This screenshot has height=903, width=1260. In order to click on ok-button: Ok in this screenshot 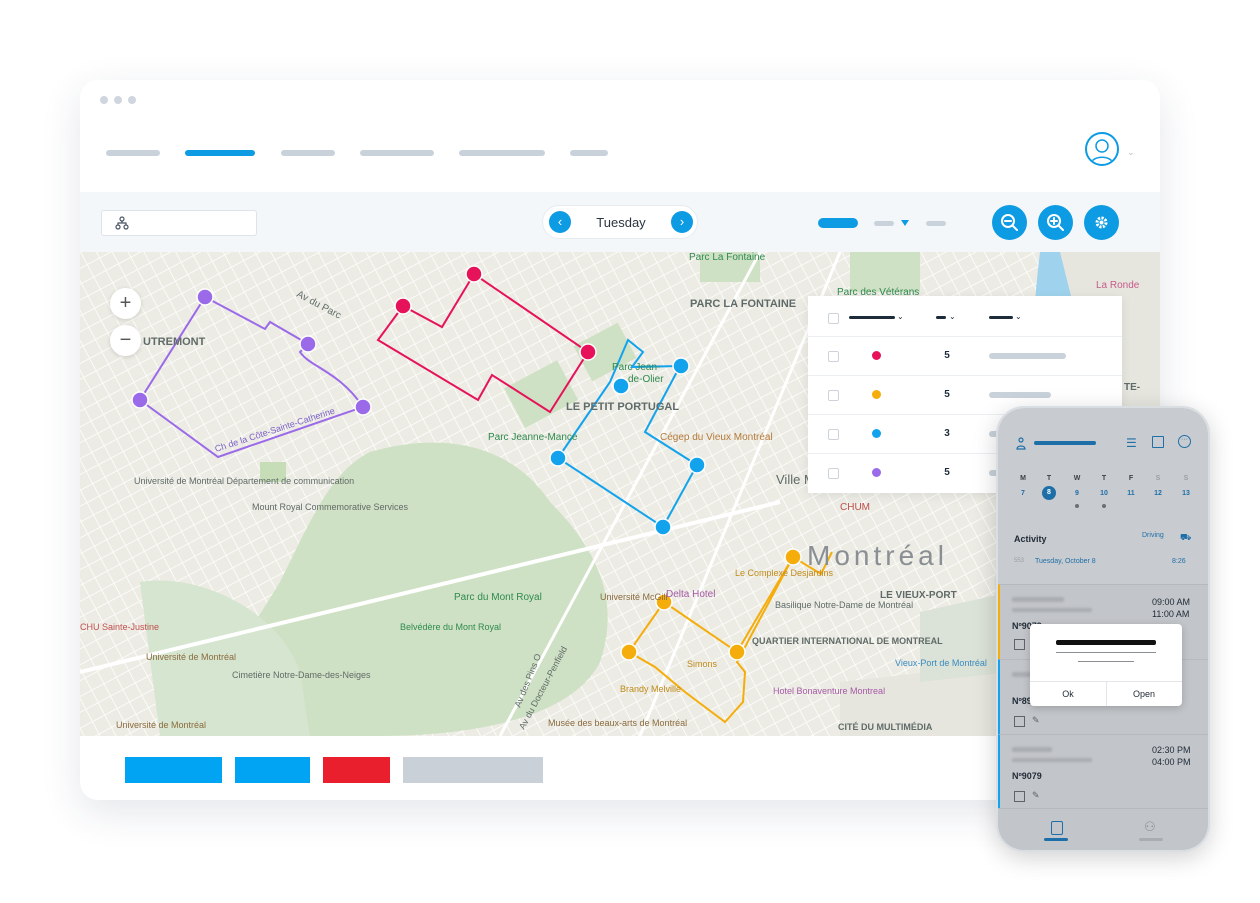, I will do `click(1068, 694)`.